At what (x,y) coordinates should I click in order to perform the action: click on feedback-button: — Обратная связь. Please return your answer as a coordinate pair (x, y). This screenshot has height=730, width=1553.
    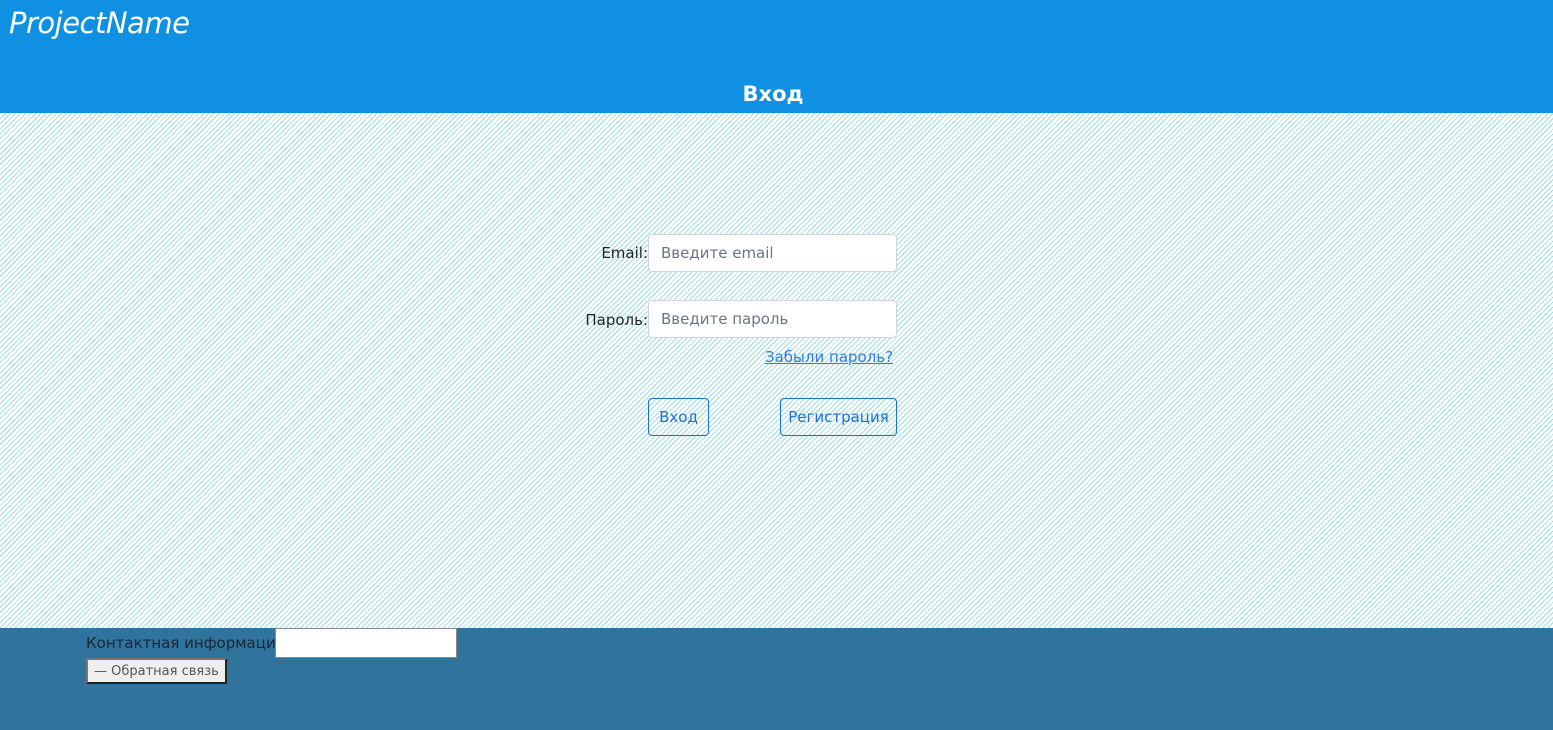
    Looking at the image, I should click on (156, 671).